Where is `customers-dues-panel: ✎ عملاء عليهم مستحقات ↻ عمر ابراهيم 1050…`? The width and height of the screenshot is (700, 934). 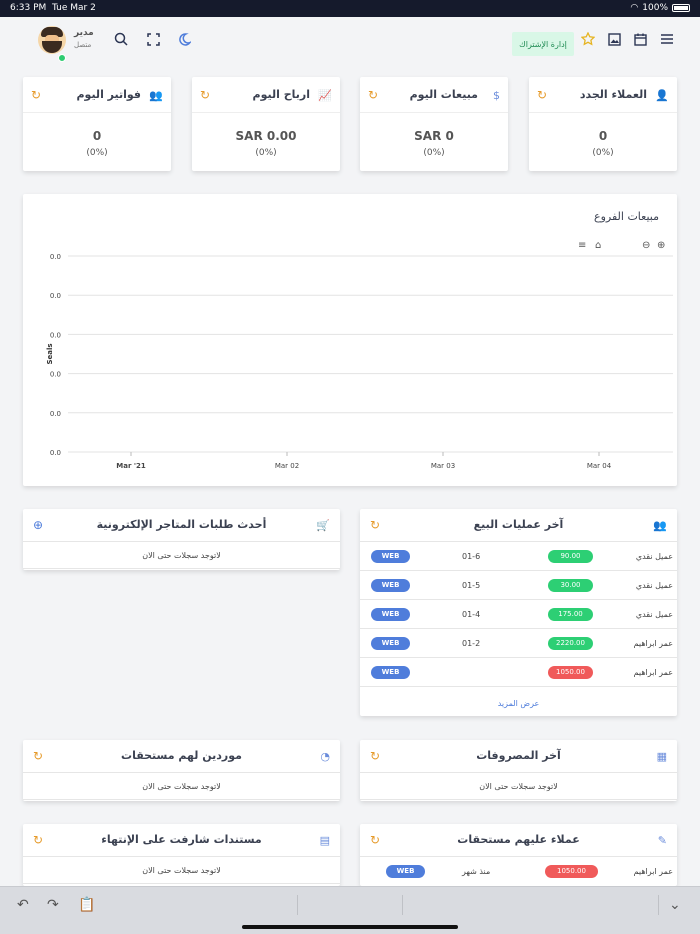
customers-dues-panel: ✎ عملاء عليهم مستحقات ↻ عمر ابراهيم 1050… is located at coordinates (518, 855).